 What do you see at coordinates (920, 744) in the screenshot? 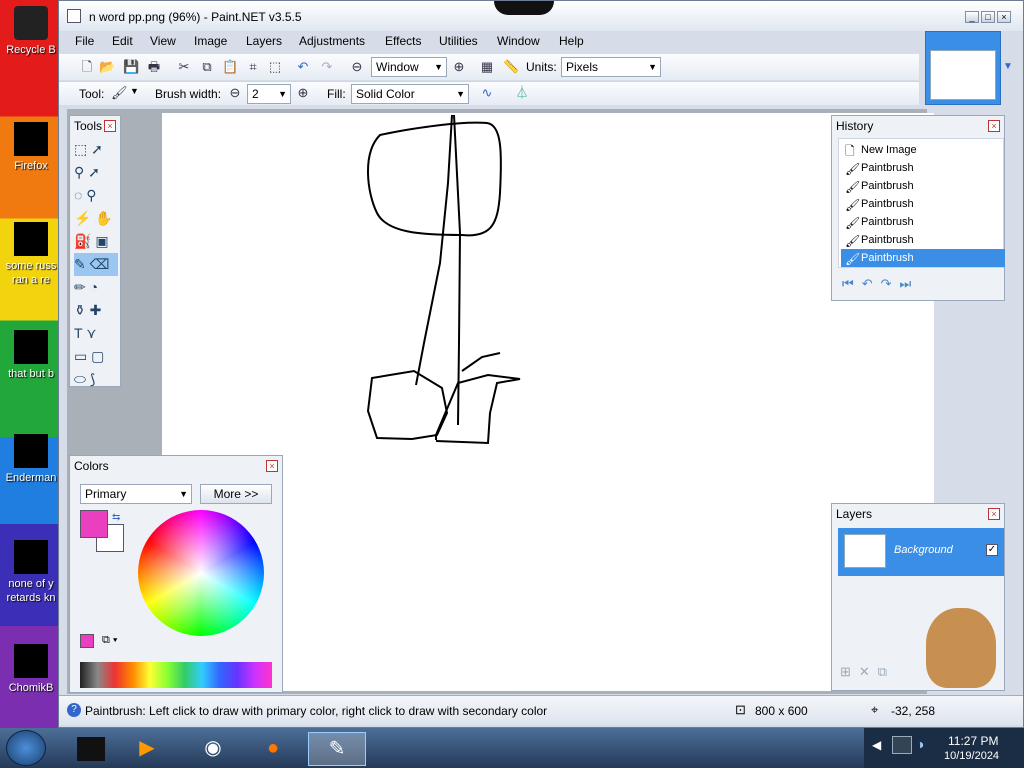
I see `volume-icon: ◑` at bounding box center [920, 744].